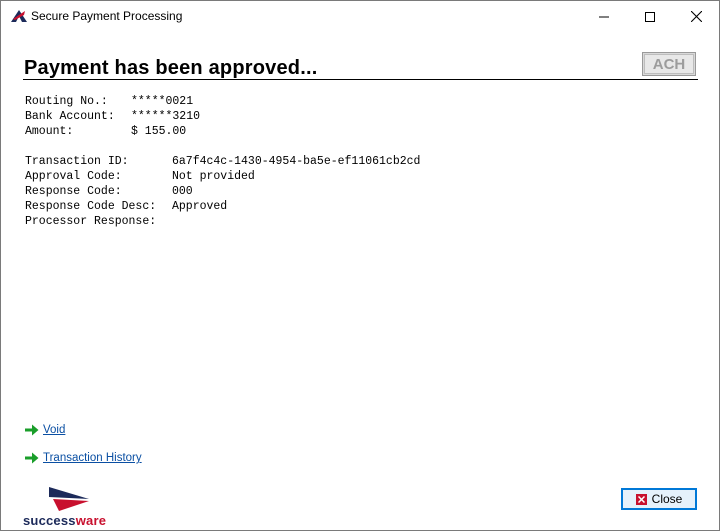  I want to click on transaction-history-link: Transaction History, so click(92, 458).